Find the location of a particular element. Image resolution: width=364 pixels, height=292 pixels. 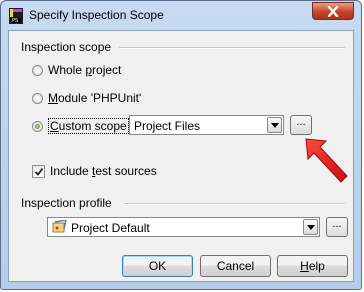

close-icon is located at coordinates (333, 11).